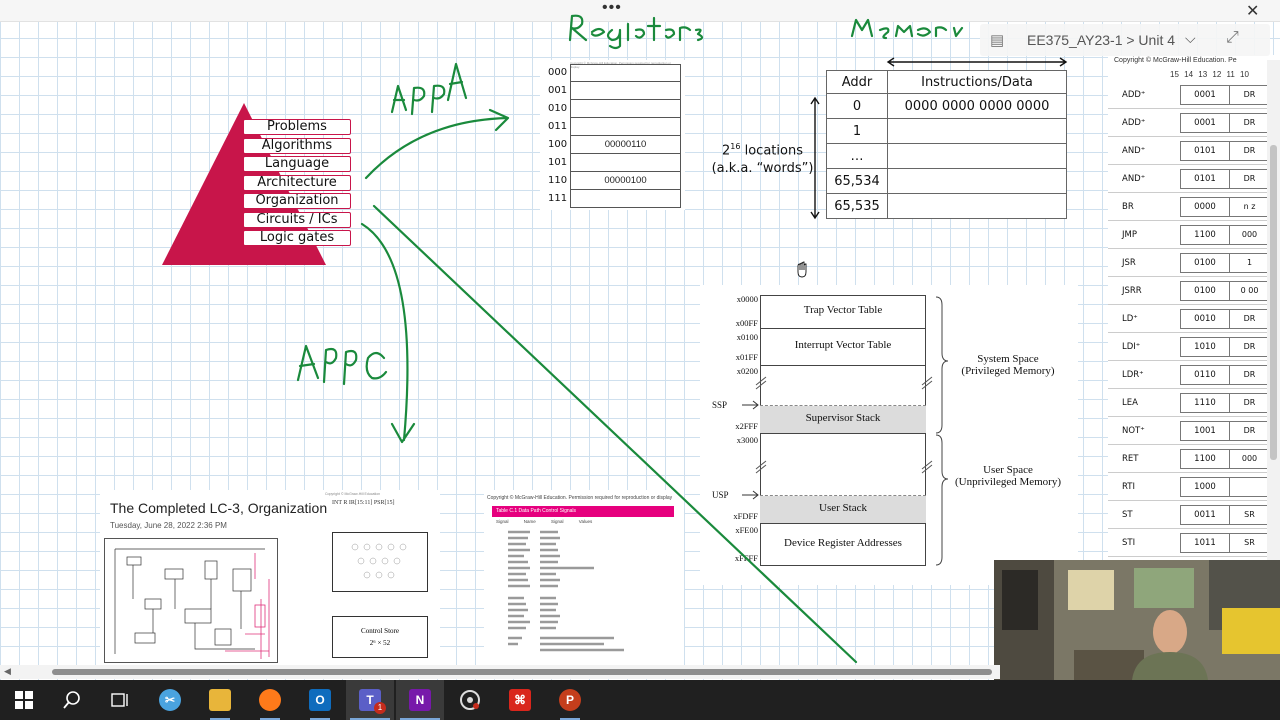  What do you see at coordinates (522, 672) in the screenshot?
I see `horizontal-scrollbar-thumb` at bounding box center [522, 672].